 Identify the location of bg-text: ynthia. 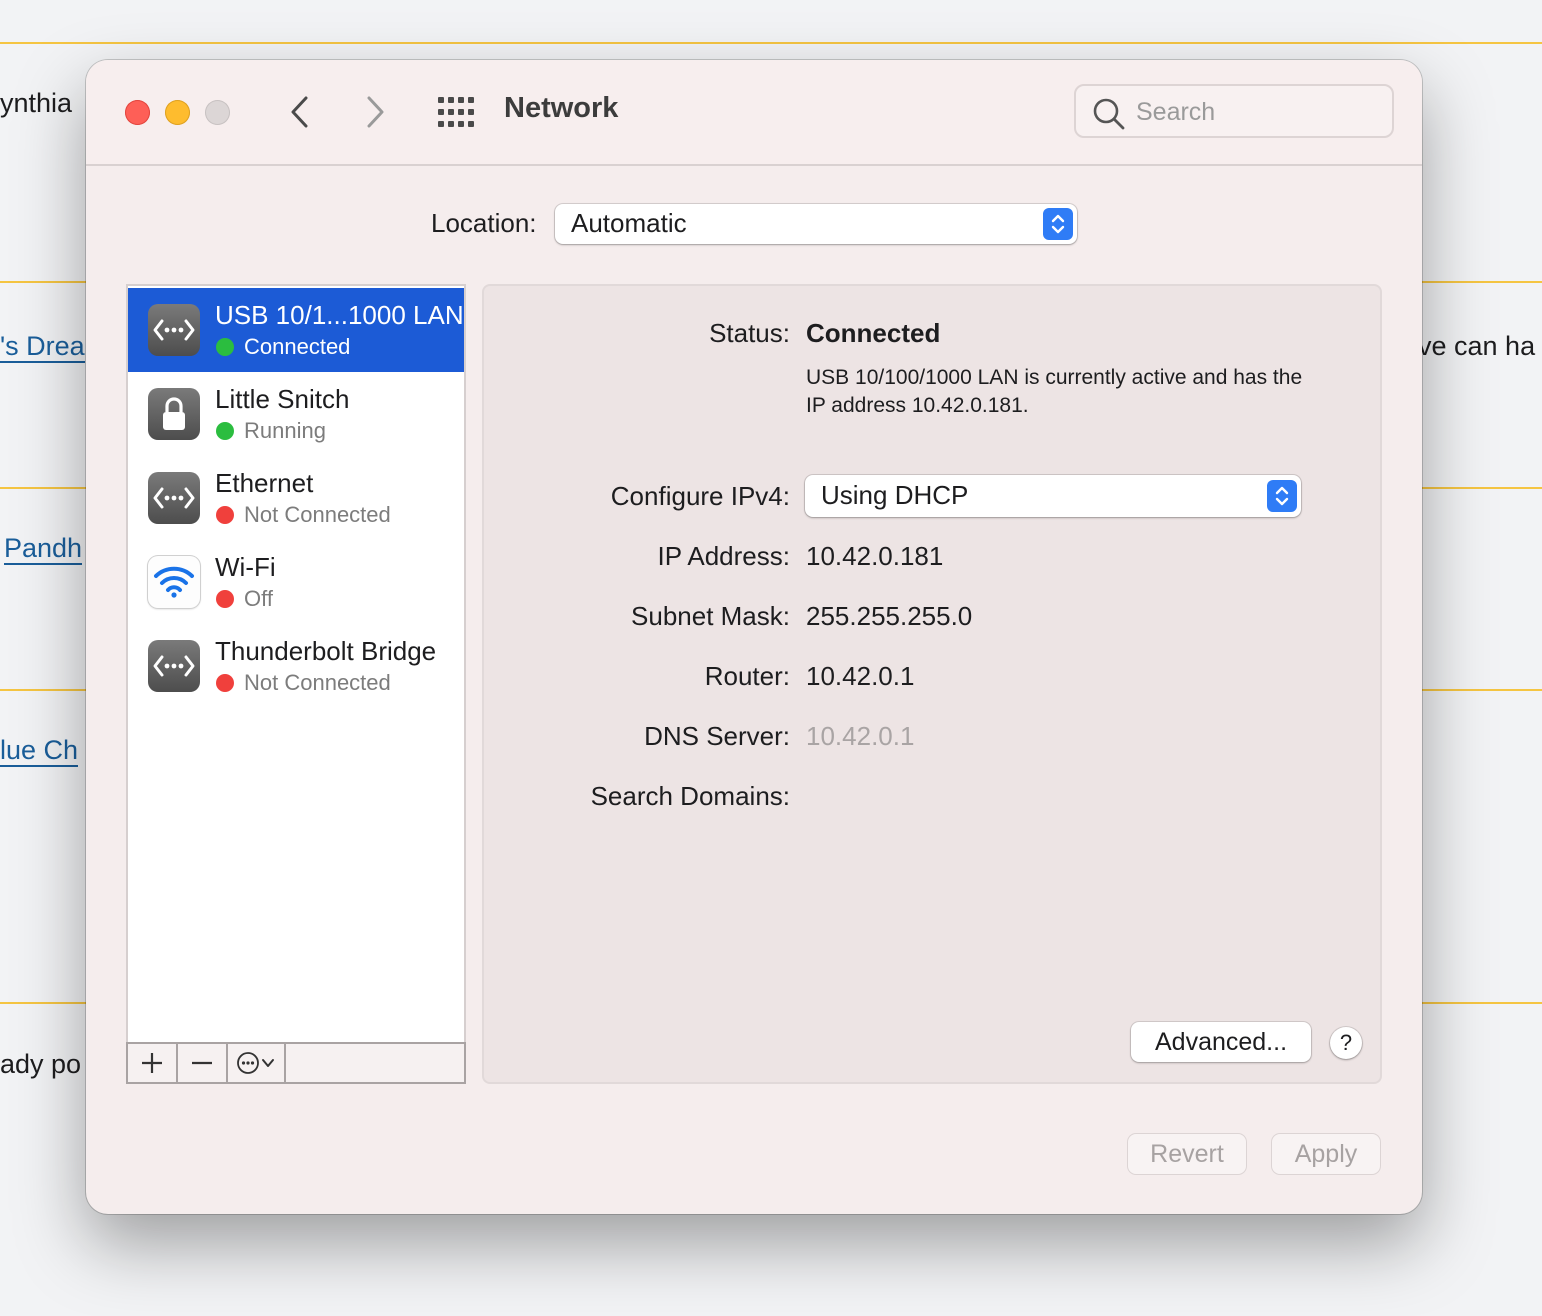
(36, 103).